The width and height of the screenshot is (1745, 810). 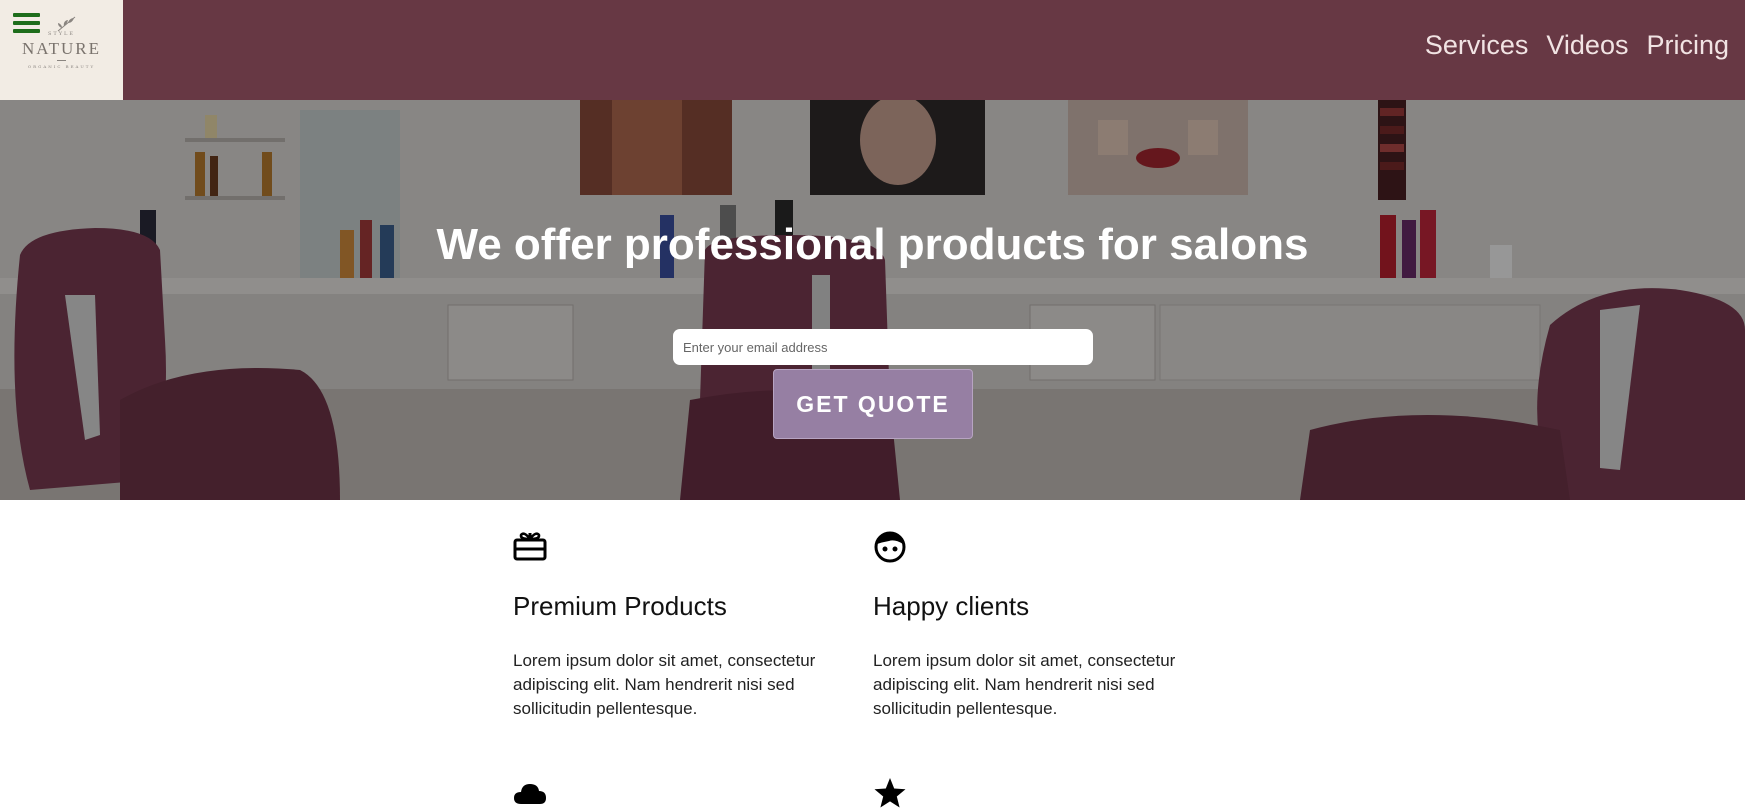 I want to click on logo-top-text: STYLE, so click(x=61, y=34).